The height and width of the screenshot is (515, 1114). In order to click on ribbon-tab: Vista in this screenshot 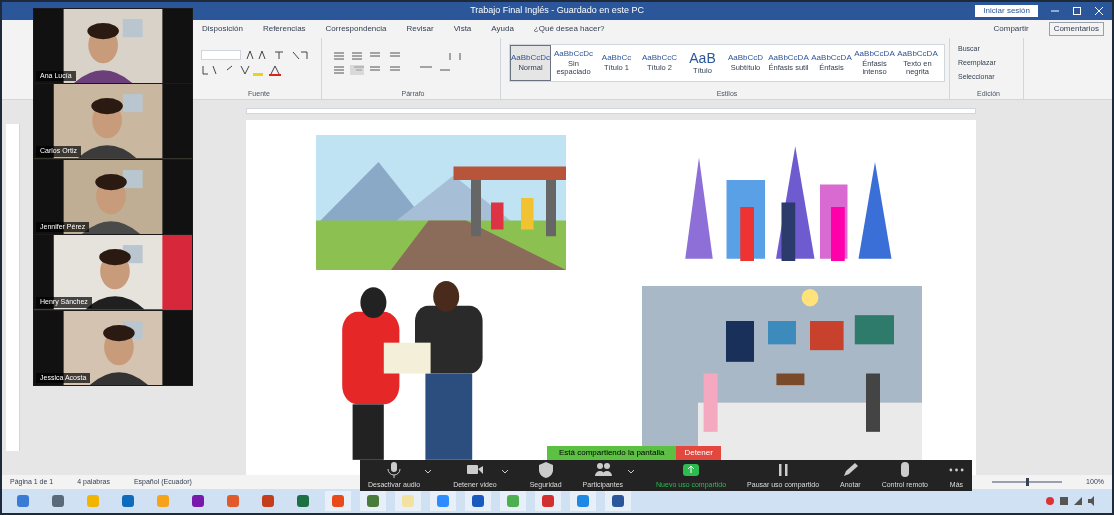, I will do `click(462, 29)`.